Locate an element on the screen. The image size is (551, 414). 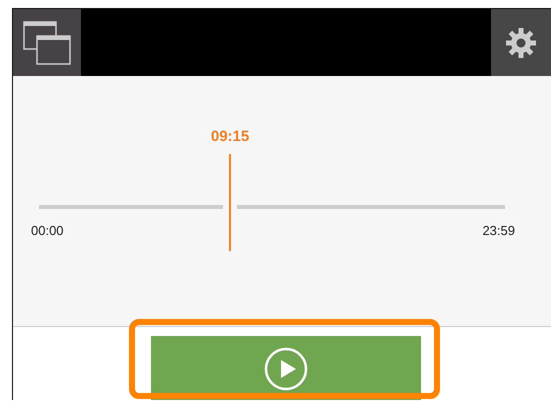
windows-button is located at coordinates (47, 42).